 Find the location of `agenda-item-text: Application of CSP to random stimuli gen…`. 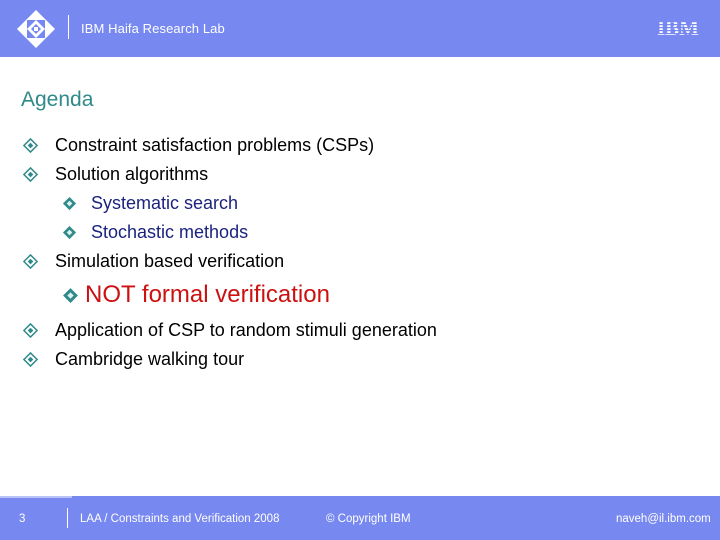

agenda-item-text: Application of CSP to random stimuli gen… is located at coordinates (246, 330).